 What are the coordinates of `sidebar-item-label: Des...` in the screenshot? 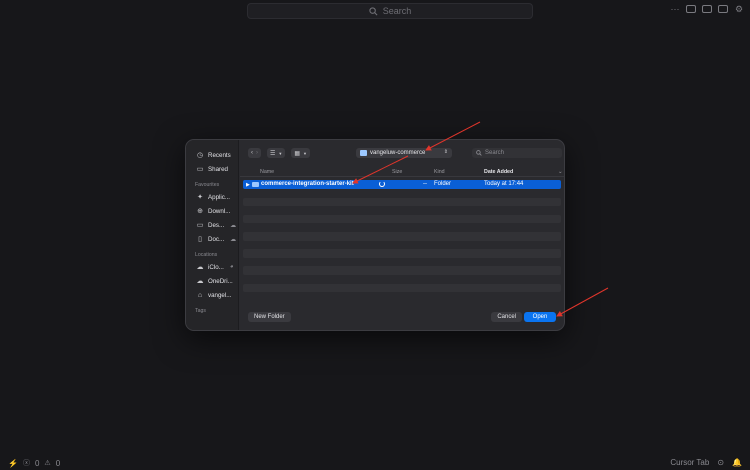 It's located at (216, 225).